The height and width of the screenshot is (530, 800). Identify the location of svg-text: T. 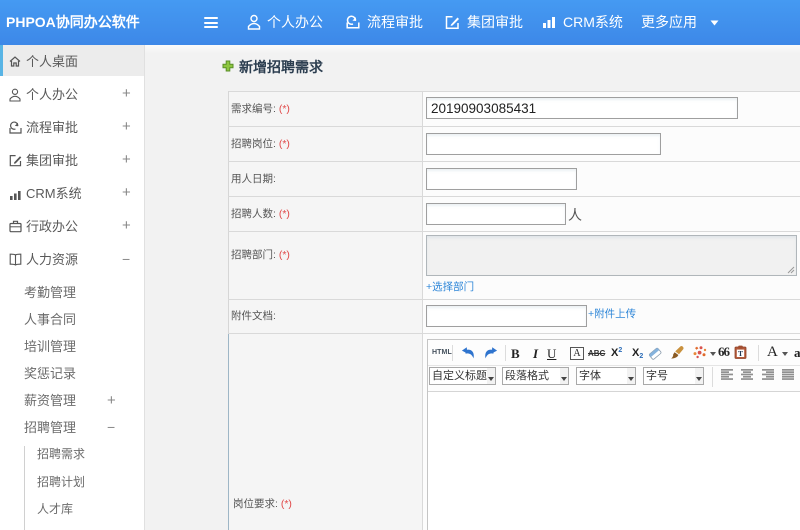
(740, 353).